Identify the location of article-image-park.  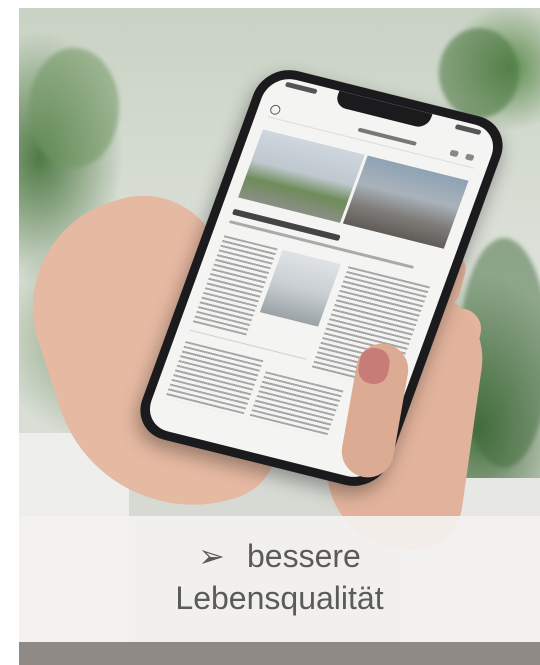
(301, 176).